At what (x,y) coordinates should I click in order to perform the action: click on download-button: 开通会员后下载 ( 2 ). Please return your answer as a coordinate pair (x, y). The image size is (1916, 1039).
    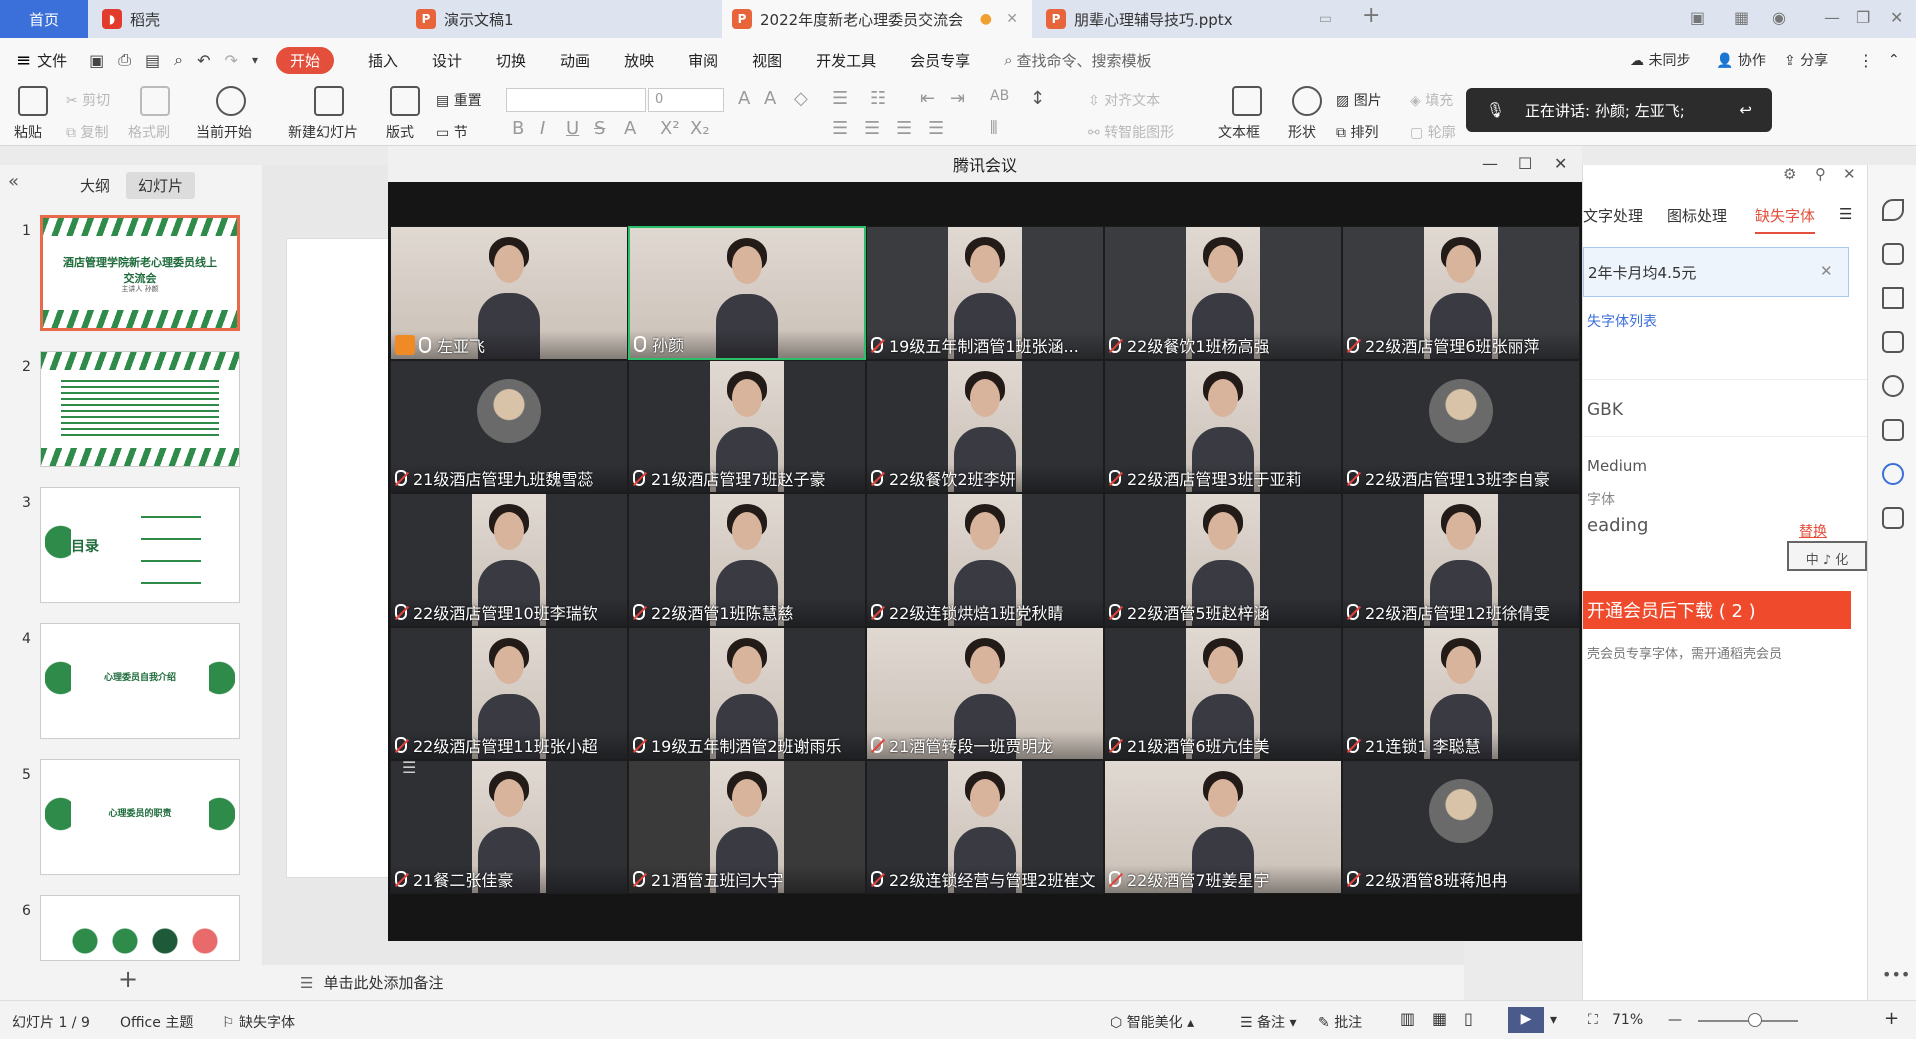
    Looking at the image, I should click on (1717, 610).